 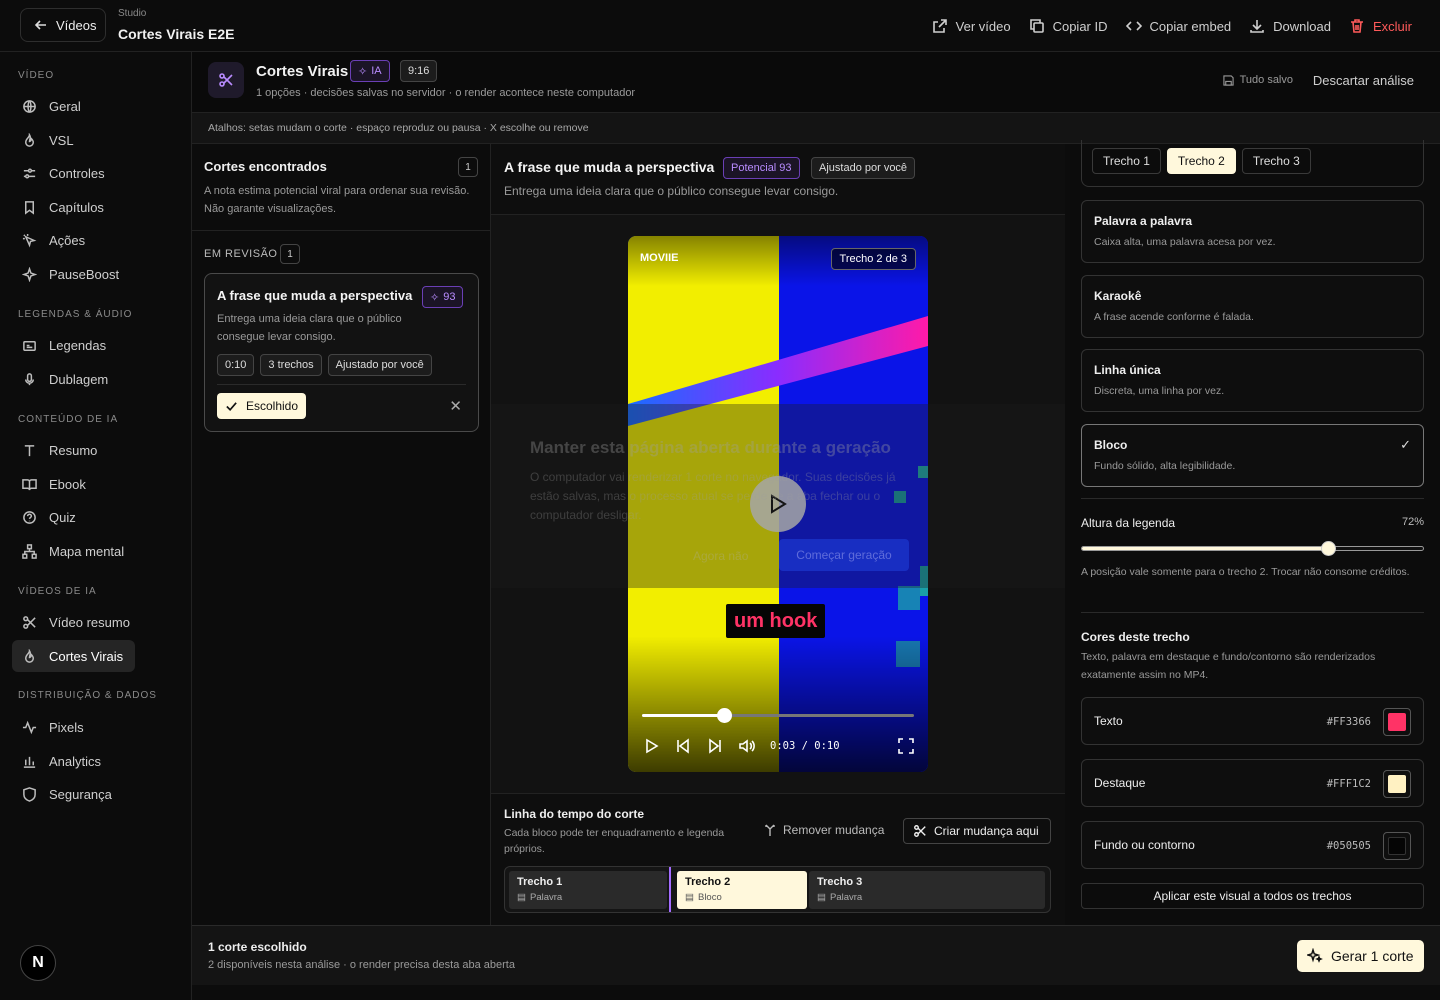 What do you see at coordinates (1159, 391) in the screenshot?
I see `style-desc: Discreta, uma linha por vez.` at bounding box center [1159, 391].